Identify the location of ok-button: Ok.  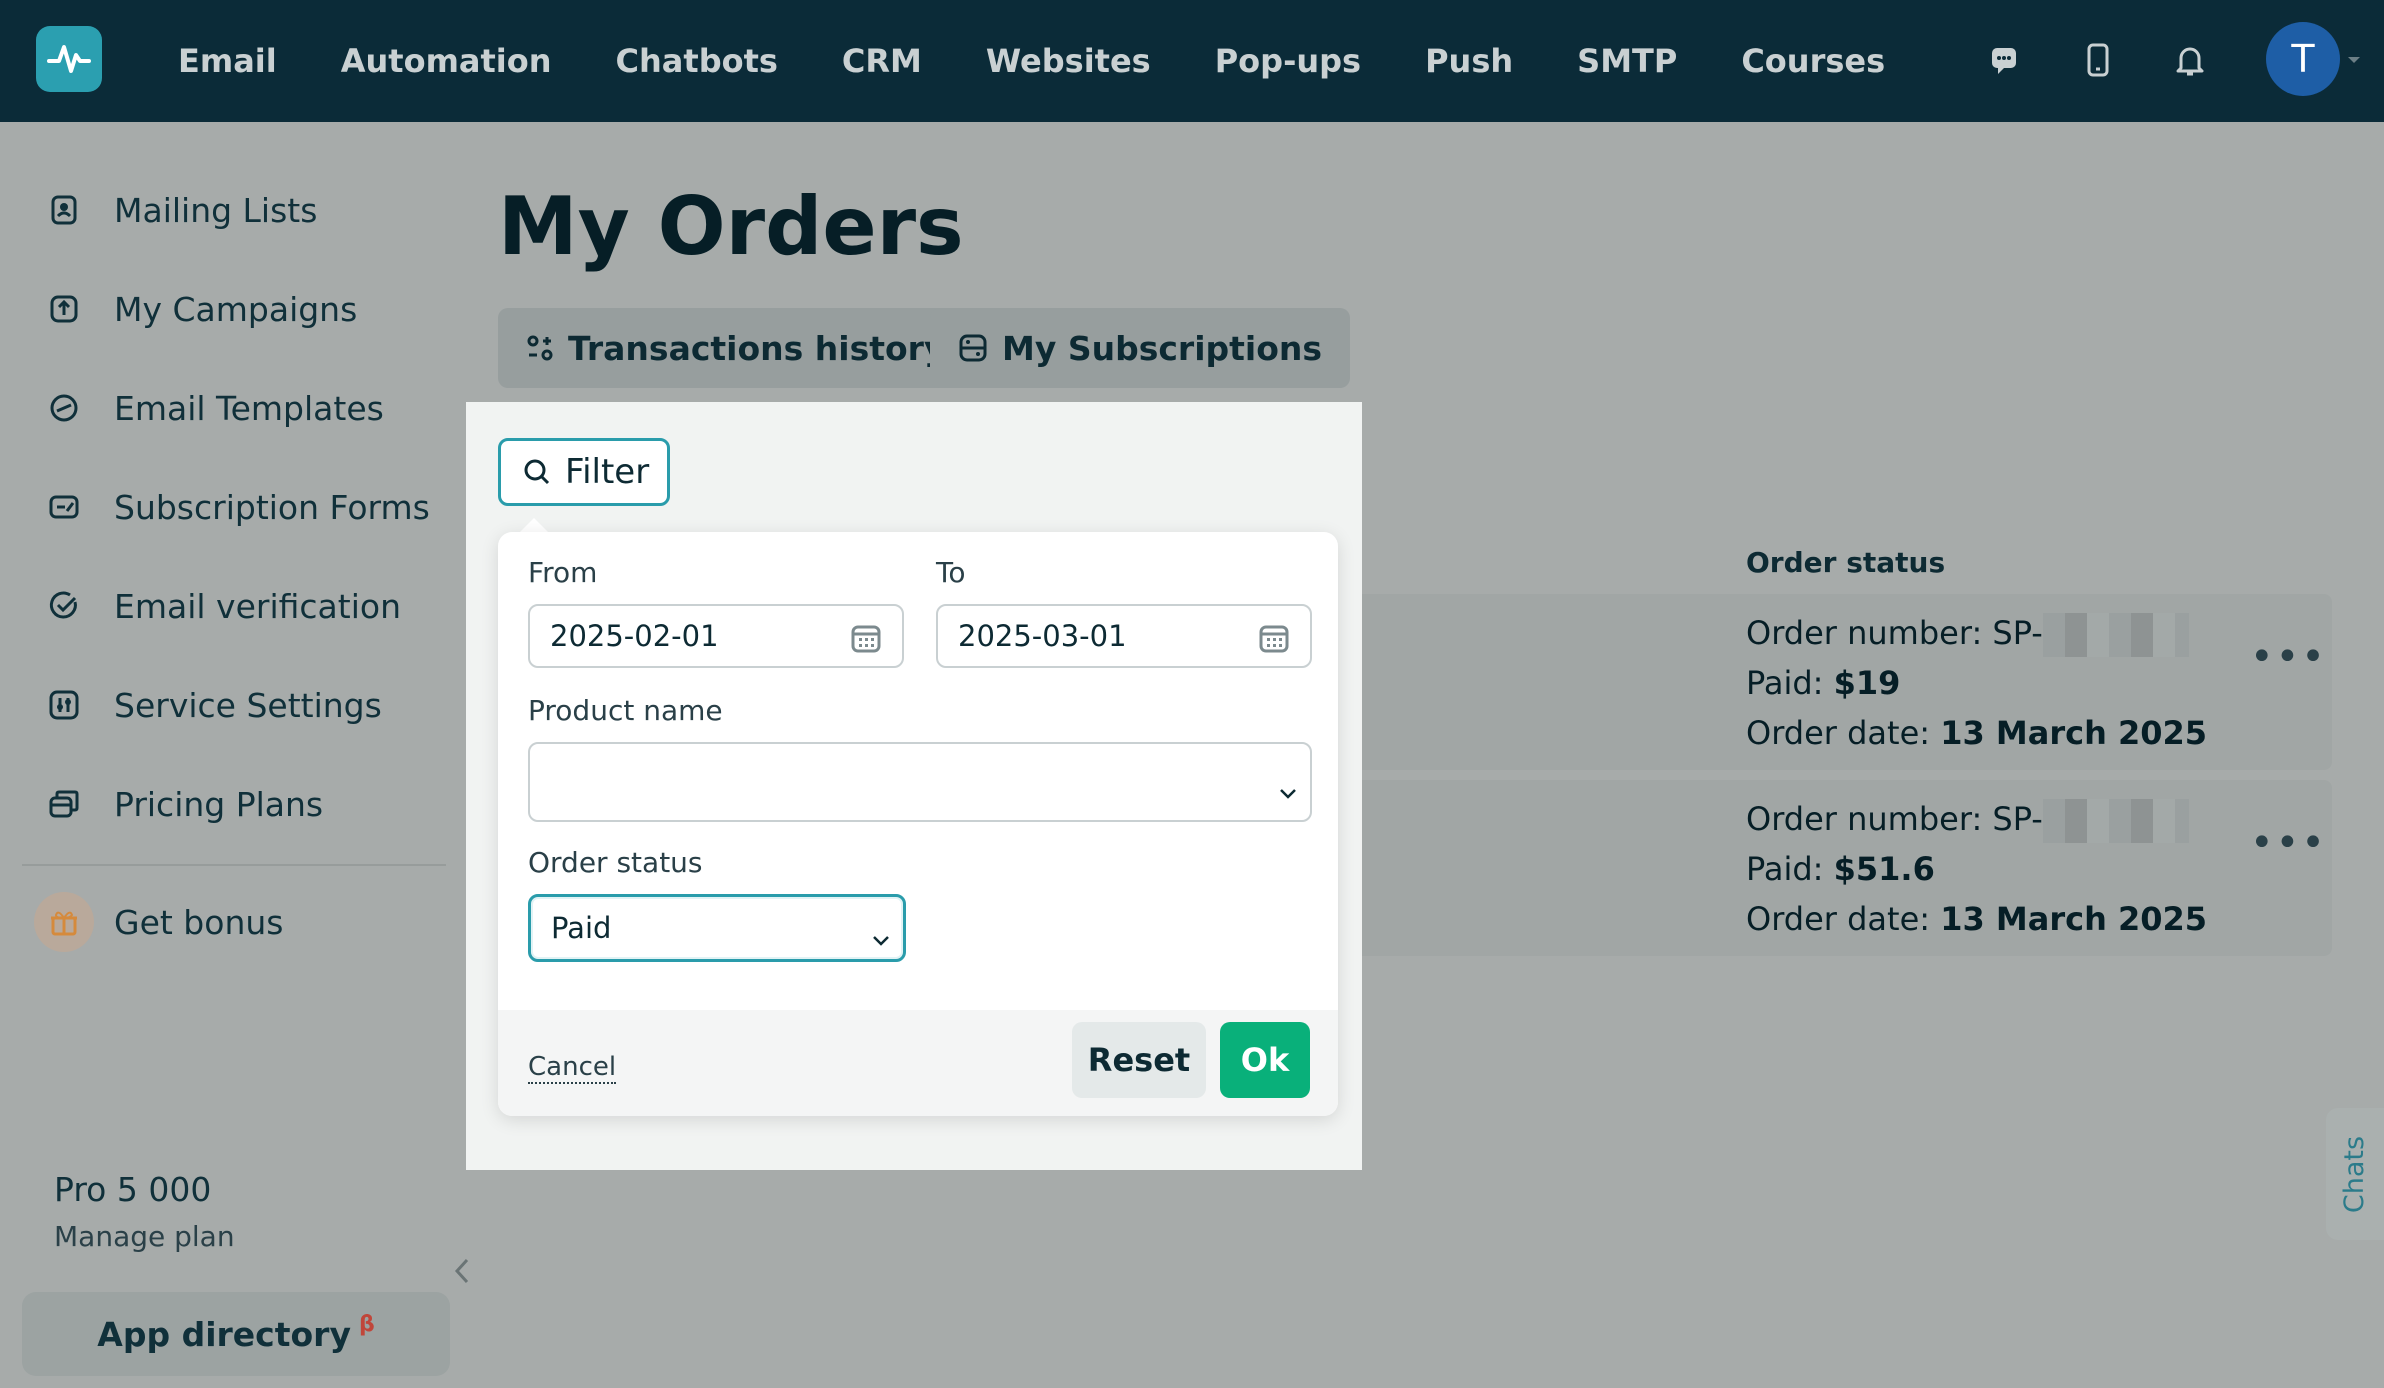
(1265, 1060).